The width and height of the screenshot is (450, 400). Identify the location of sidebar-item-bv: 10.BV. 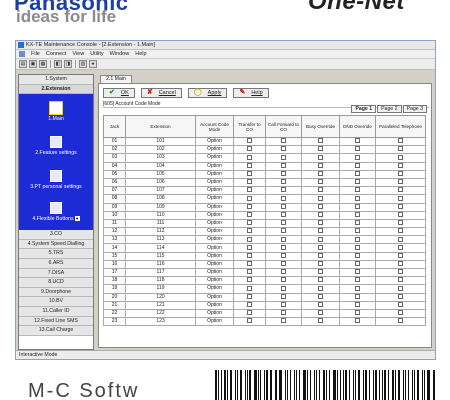
(56, 302).